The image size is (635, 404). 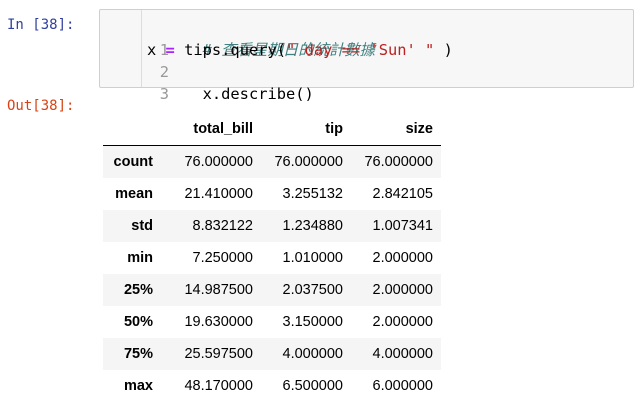 I want to click on code-line-1: 1 # 查看星期日的統計數據, so click(x=237, y=38).